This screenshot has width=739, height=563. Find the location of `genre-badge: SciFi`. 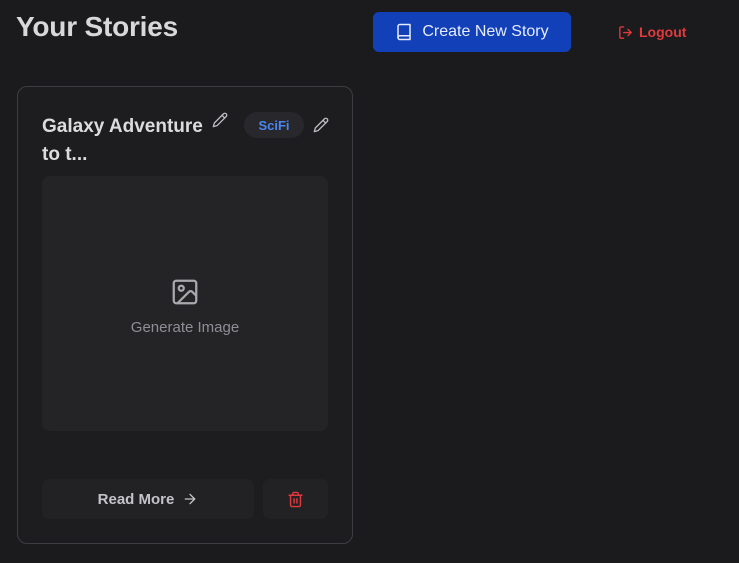

genre-badge: SciFi is located at coordinates (274, 125).